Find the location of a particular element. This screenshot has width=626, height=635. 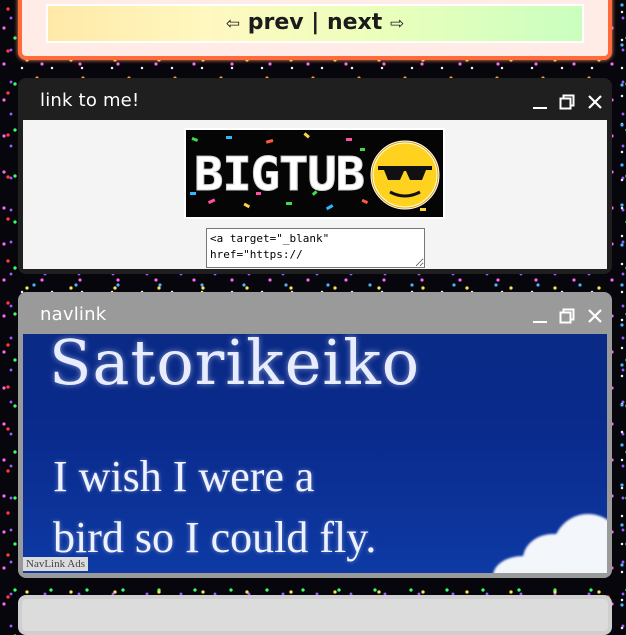

prev-arrow-icon: ⇦ is located at coordinates (233, 24).